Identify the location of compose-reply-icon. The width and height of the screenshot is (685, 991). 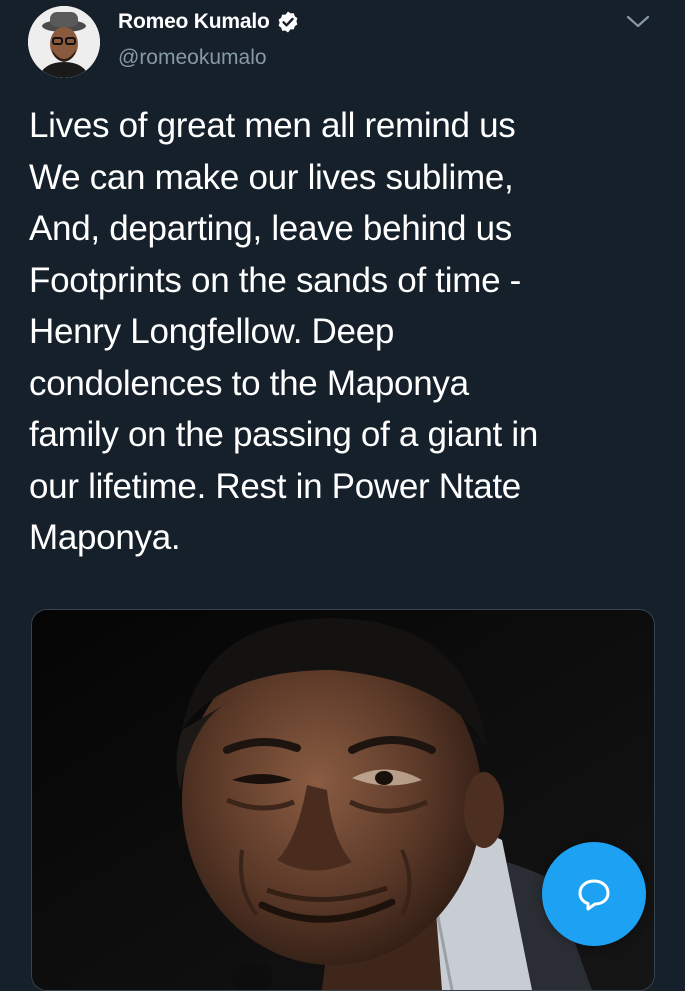
(594, 895).